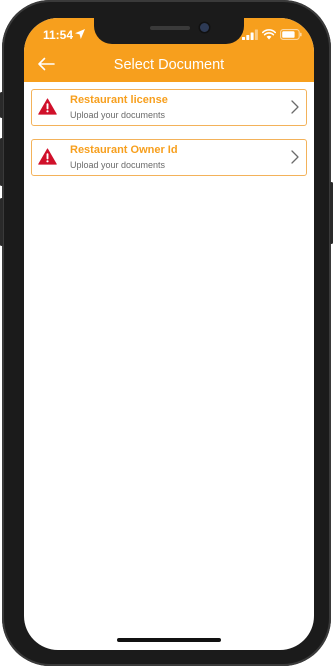 The height and width of the screenshot is (668, 335). I want to click on status-time: 11:54, so click(58, 35).